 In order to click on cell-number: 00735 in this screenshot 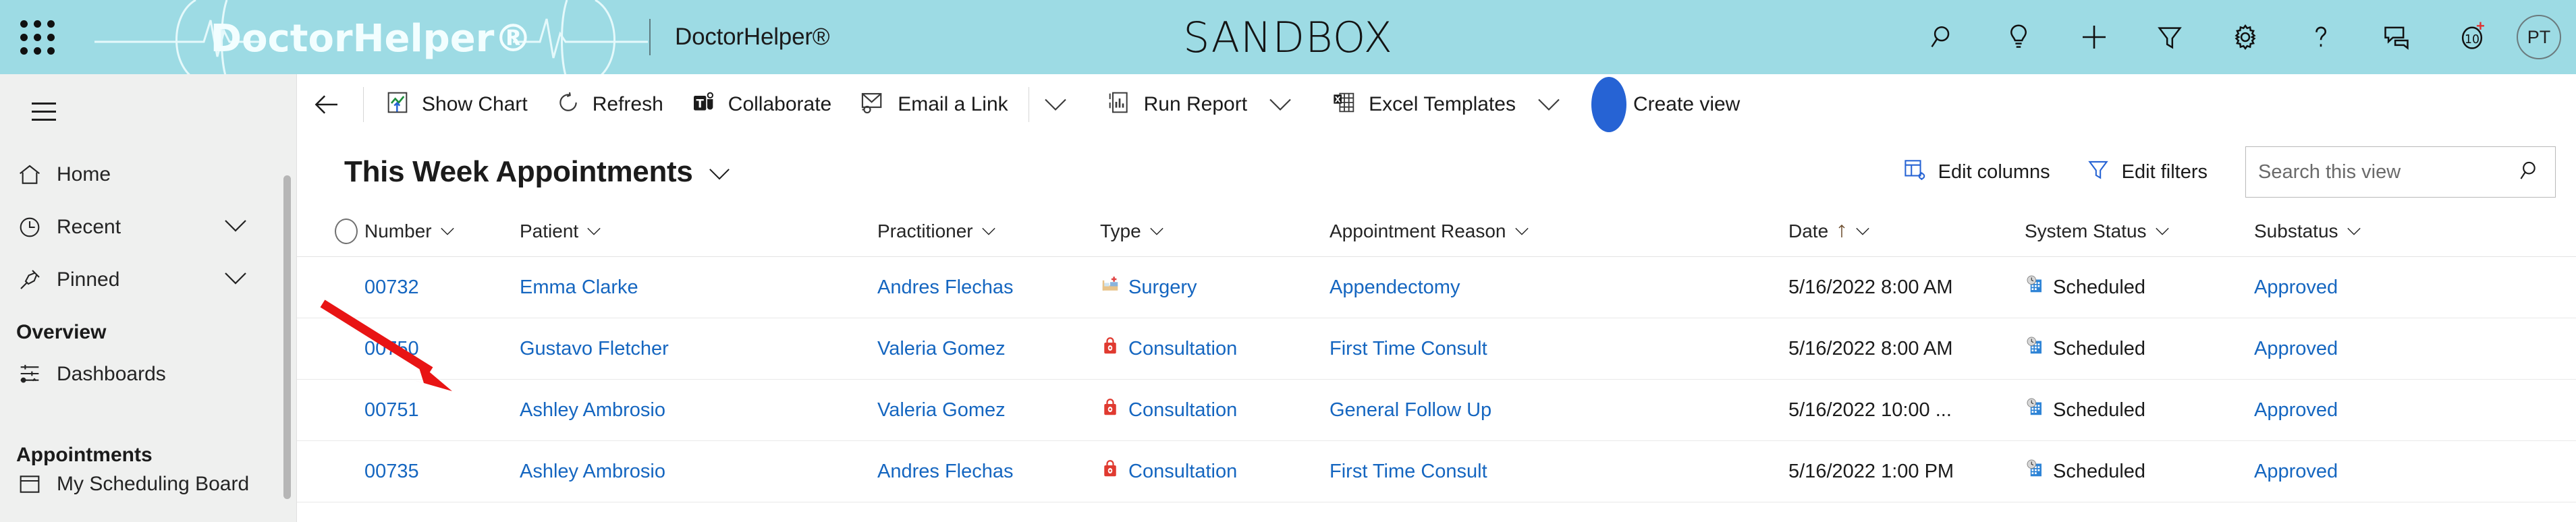, I will do `click(442, 471)`.